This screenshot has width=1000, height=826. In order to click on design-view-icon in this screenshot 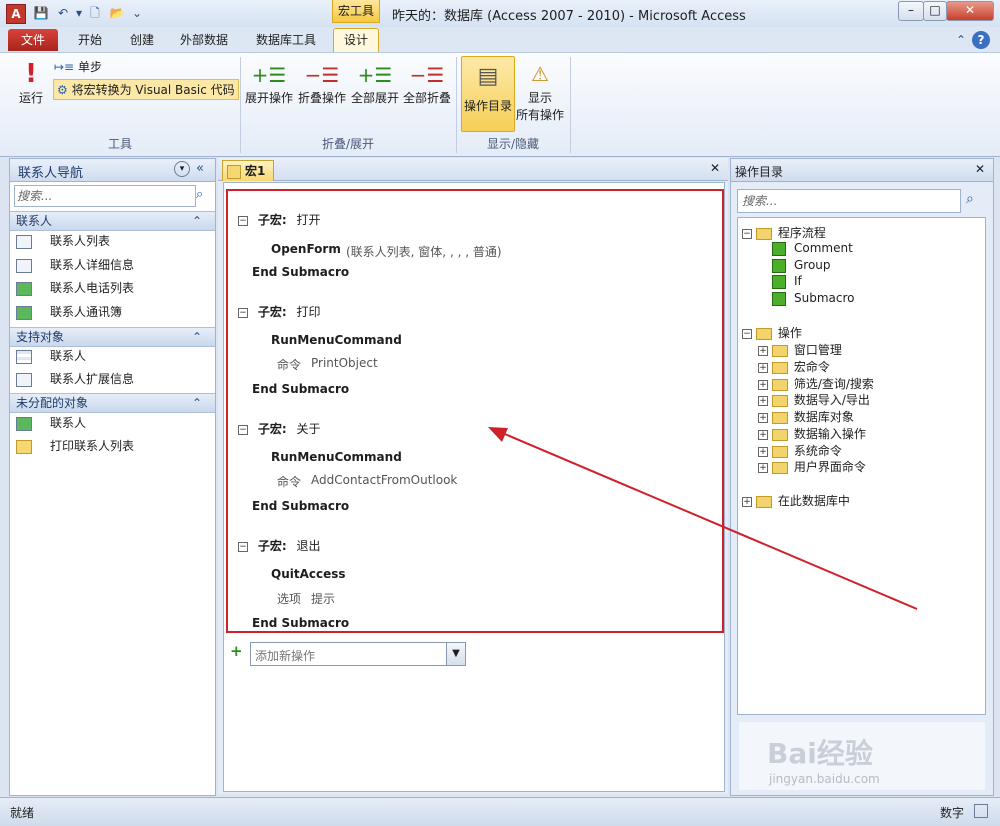, I will do `click(981, 811)`.